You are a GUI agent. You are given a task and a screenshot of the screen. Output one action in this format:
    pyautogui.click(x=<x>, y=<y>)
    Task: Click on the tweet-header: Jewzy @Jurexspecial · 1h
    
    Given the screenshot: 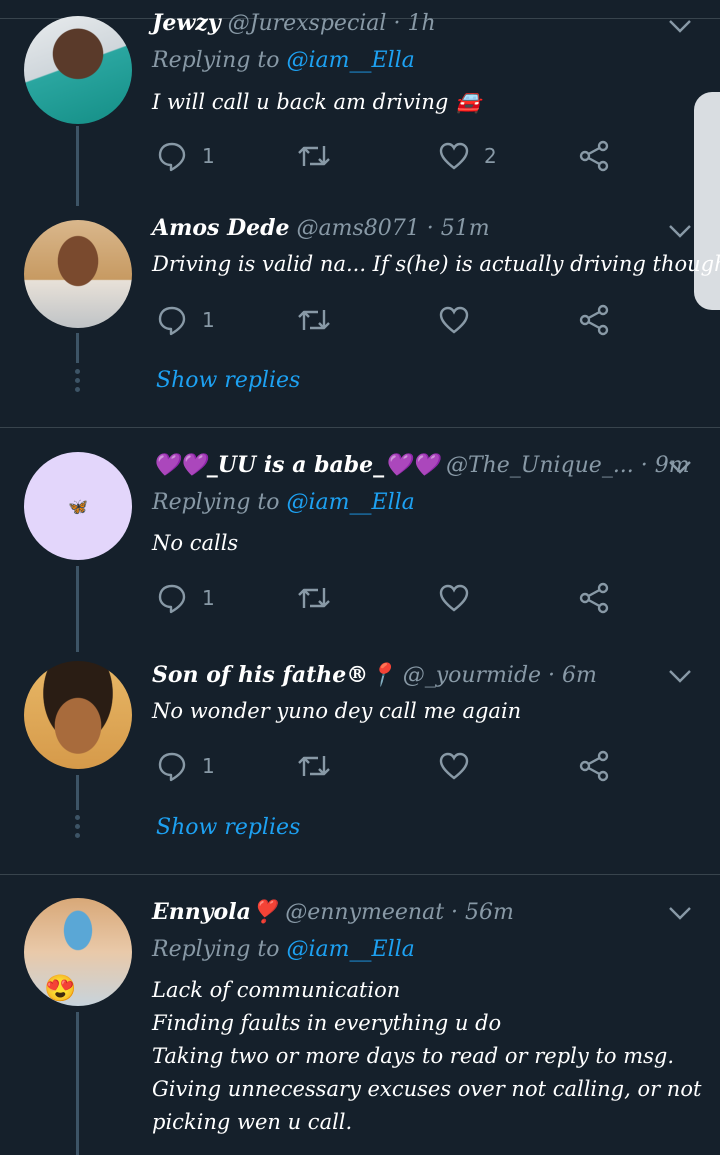 What is the action you would take?
    pyautogui.click(x=294, y=23)
    